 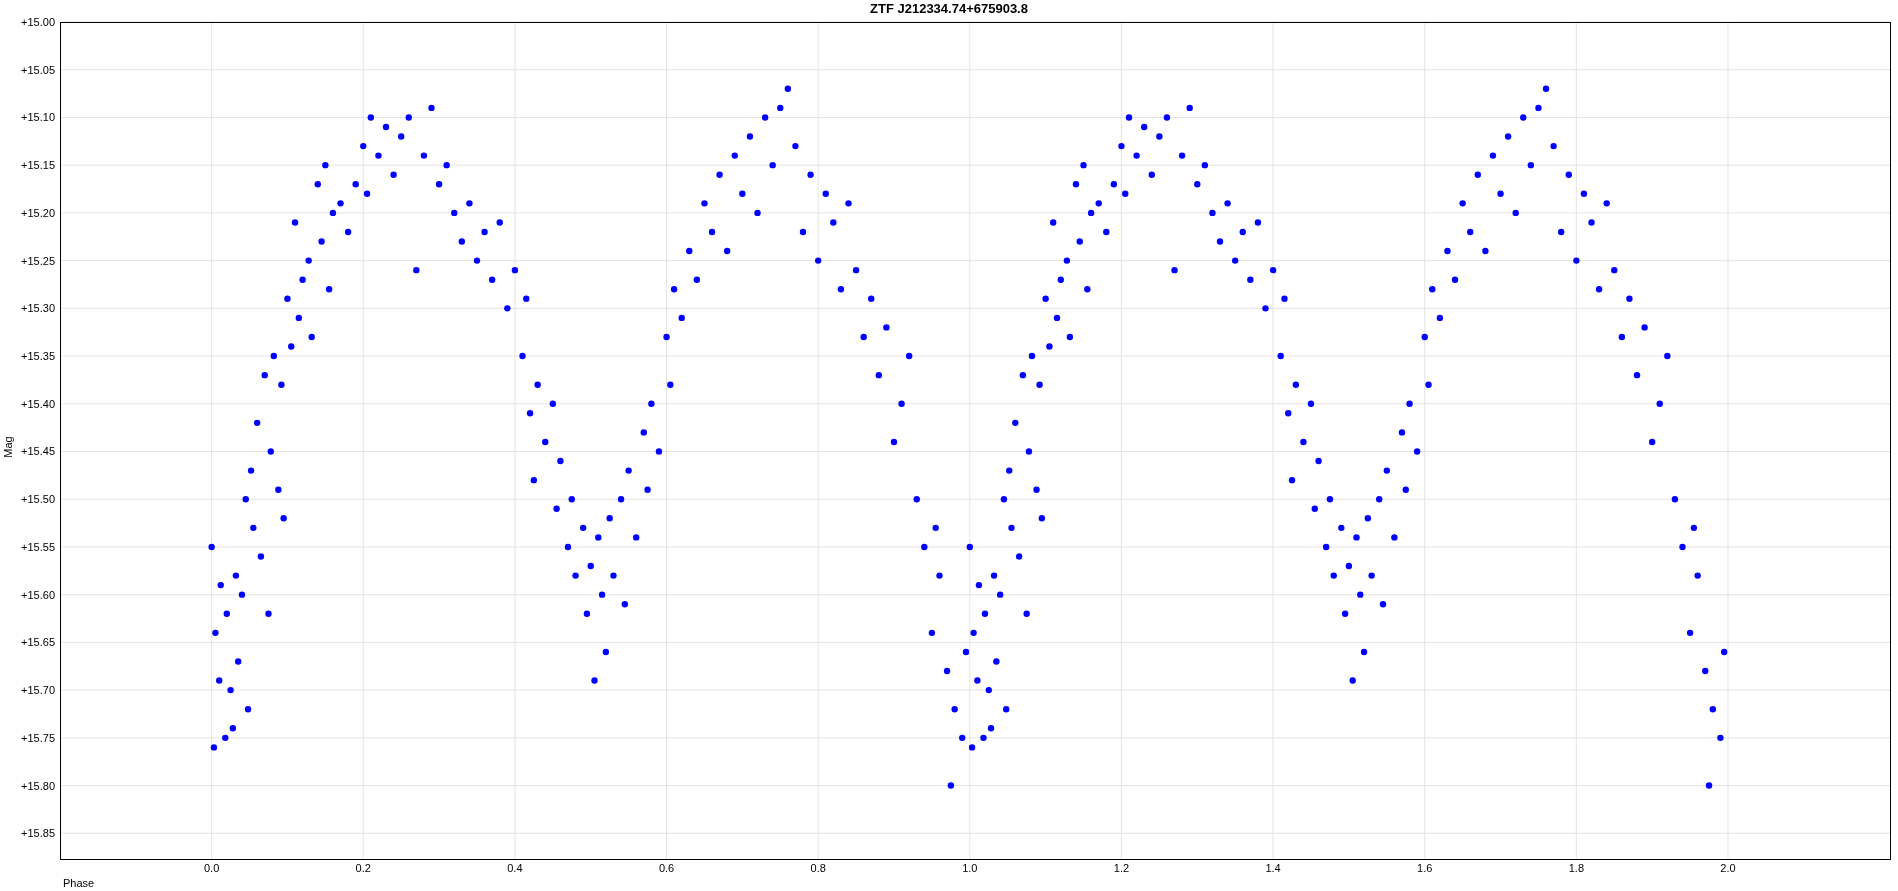 I want to click on x-tick-label: 2.0, so click(x=1728, y=868).